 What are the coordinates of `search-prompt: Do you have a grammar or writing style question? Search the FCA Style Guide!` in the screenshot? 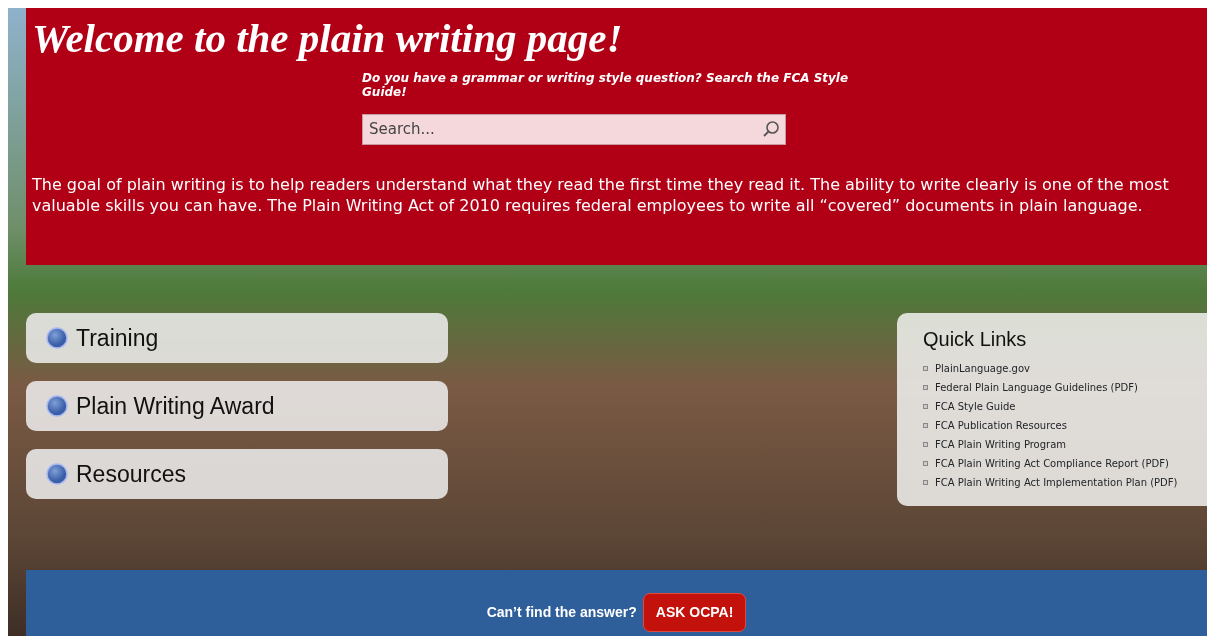 It's located at (606, 85).